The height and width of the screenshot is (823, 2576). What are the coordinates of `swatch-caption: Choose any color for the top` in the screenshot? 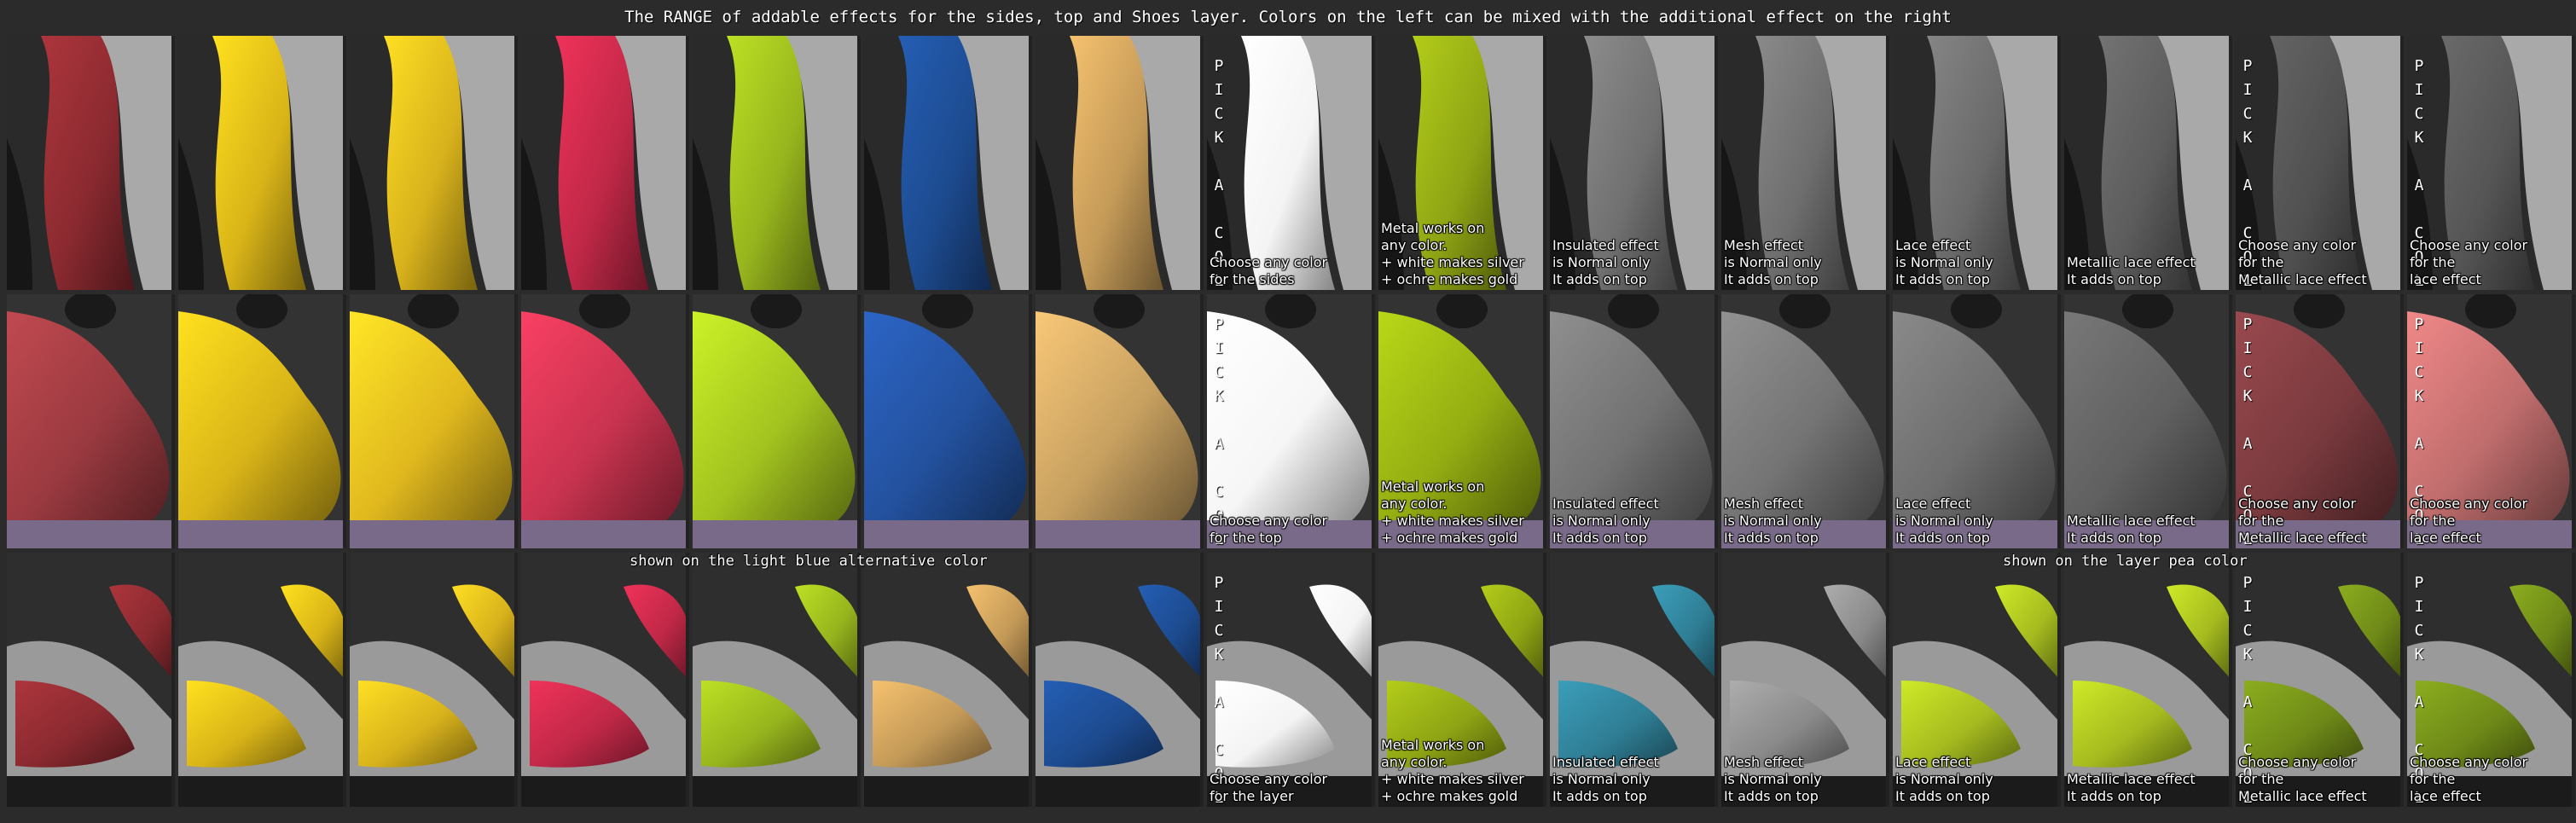 It's located at (1269, 529).